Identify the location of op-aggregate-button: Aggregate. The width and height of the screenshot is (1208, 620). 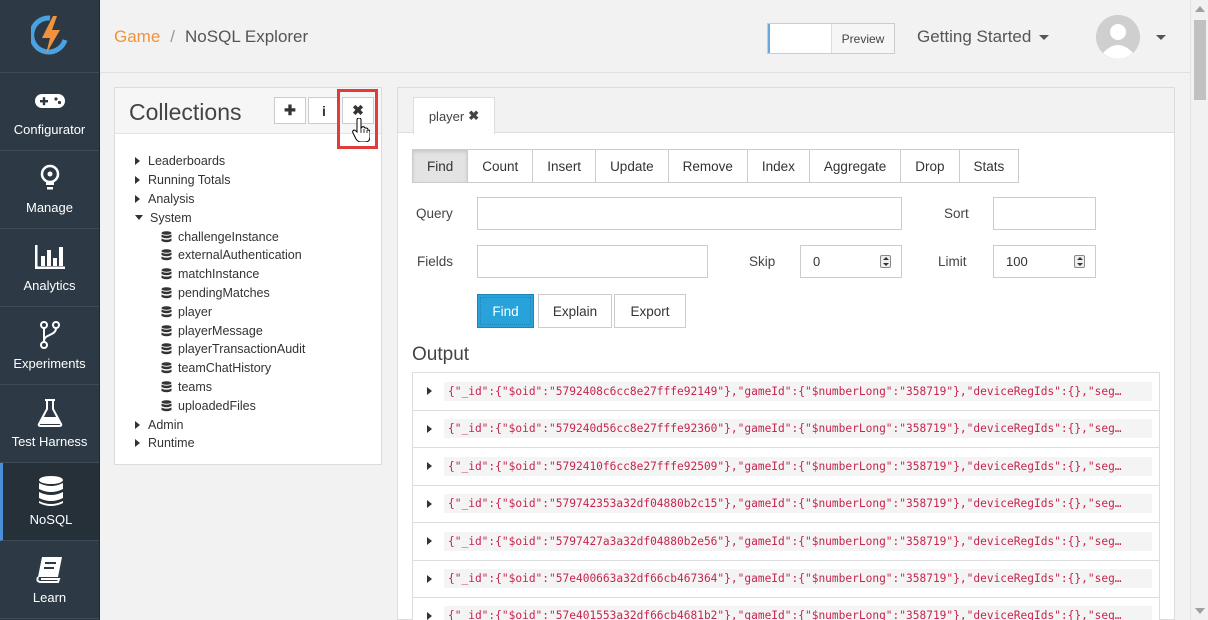
(855, 166).